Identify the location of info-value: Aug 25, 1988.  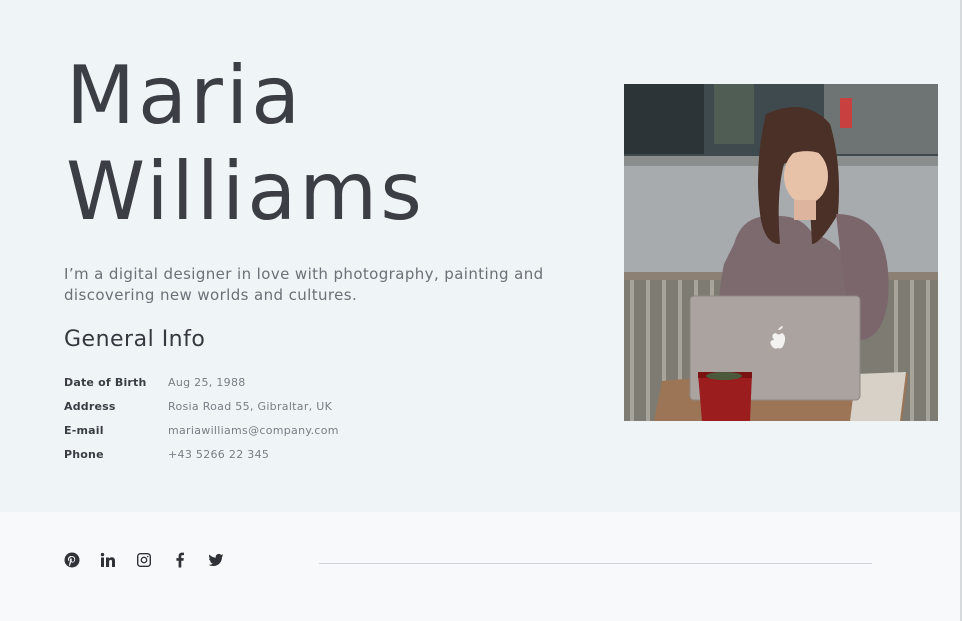
(207, 382).